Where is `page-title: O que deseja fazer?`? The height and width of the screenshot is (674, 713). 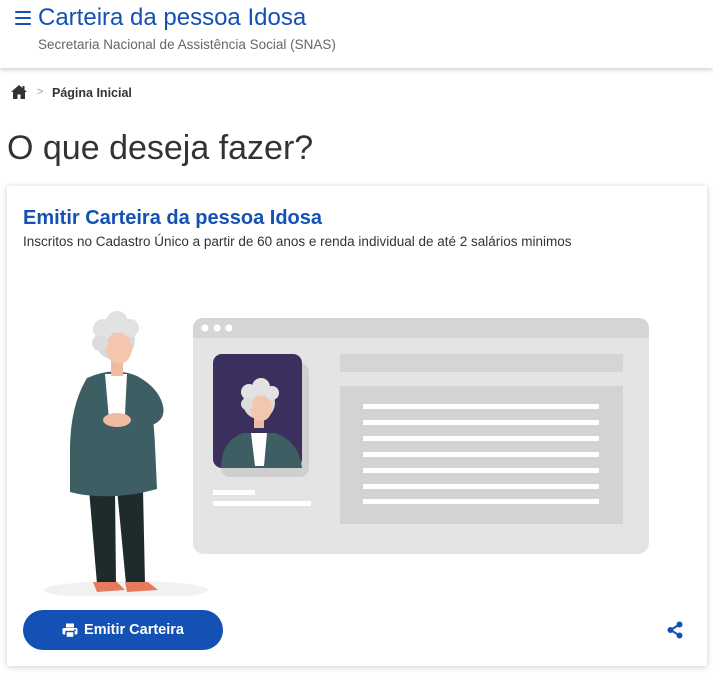 page-title: O que deseja fazer? is located at coordinates (160, 148).